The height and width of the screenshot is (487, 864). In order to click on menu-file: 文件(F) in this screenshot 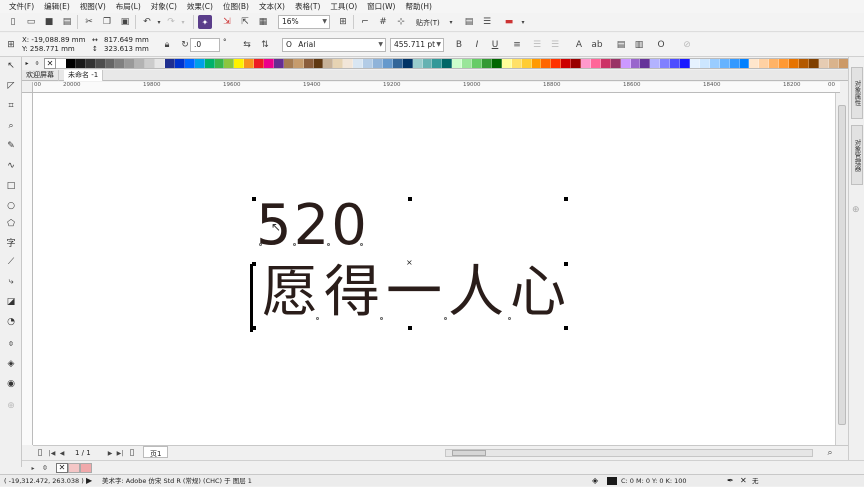, I will do `click(21, 6)`.